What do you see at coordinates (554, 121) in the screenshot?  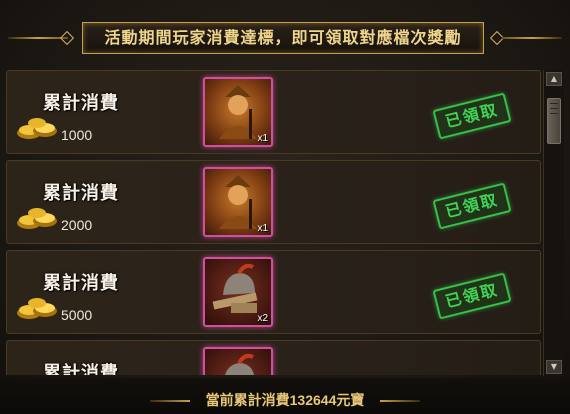 I see `scrollbar-thumb` at bounding box center [554, 121].